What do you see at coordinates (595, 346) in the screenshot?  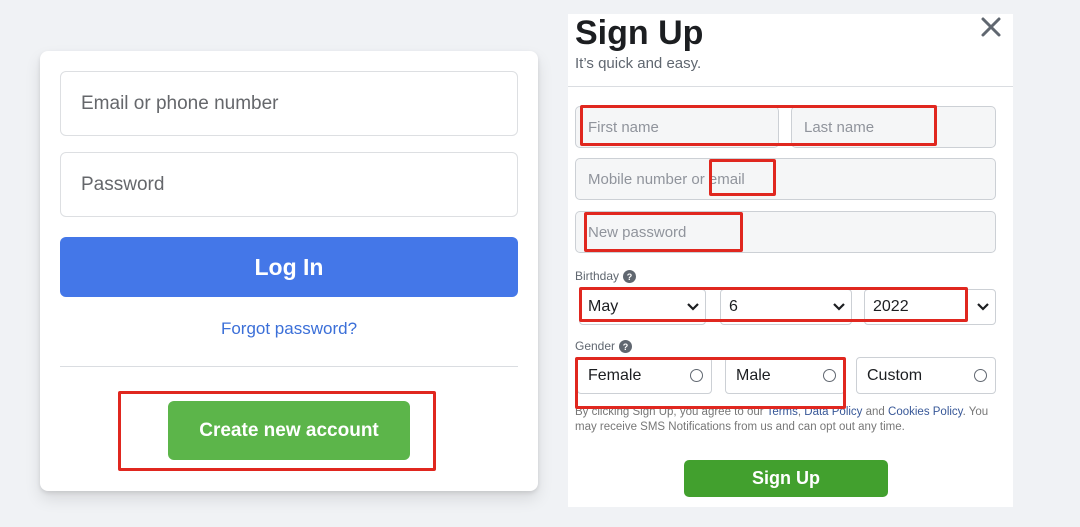 I see `gender-label-text: Gender` at bounding box center [595, 346].